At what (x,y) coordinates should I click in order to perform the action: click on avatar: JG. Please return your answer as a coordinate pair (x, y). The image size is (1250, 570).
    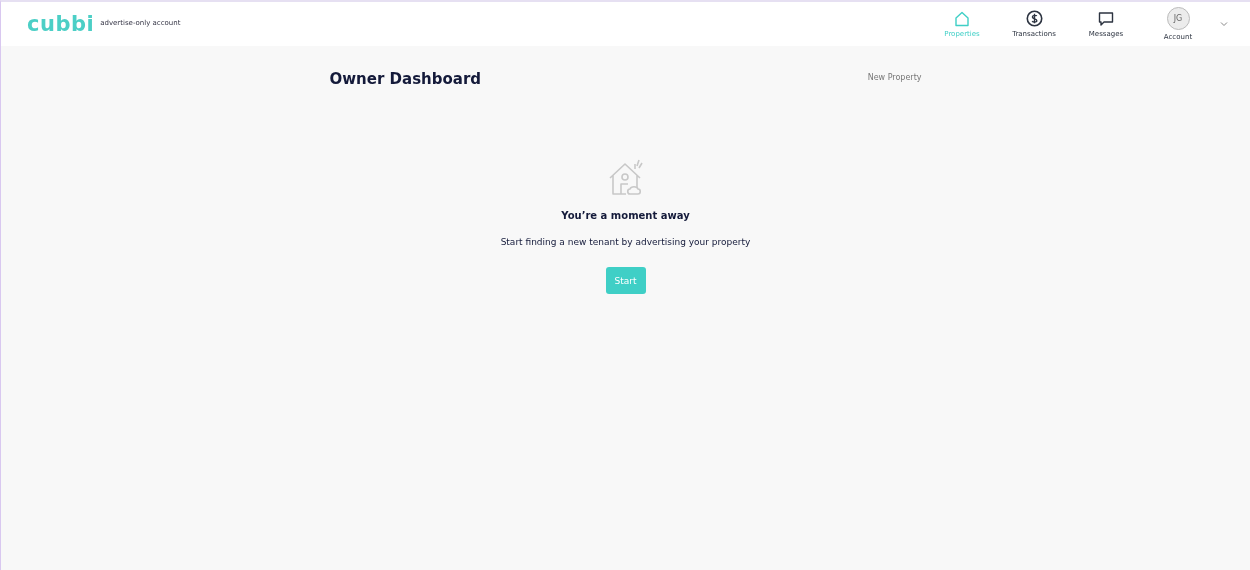
    Looking at the image, I should click on (1178, 18).